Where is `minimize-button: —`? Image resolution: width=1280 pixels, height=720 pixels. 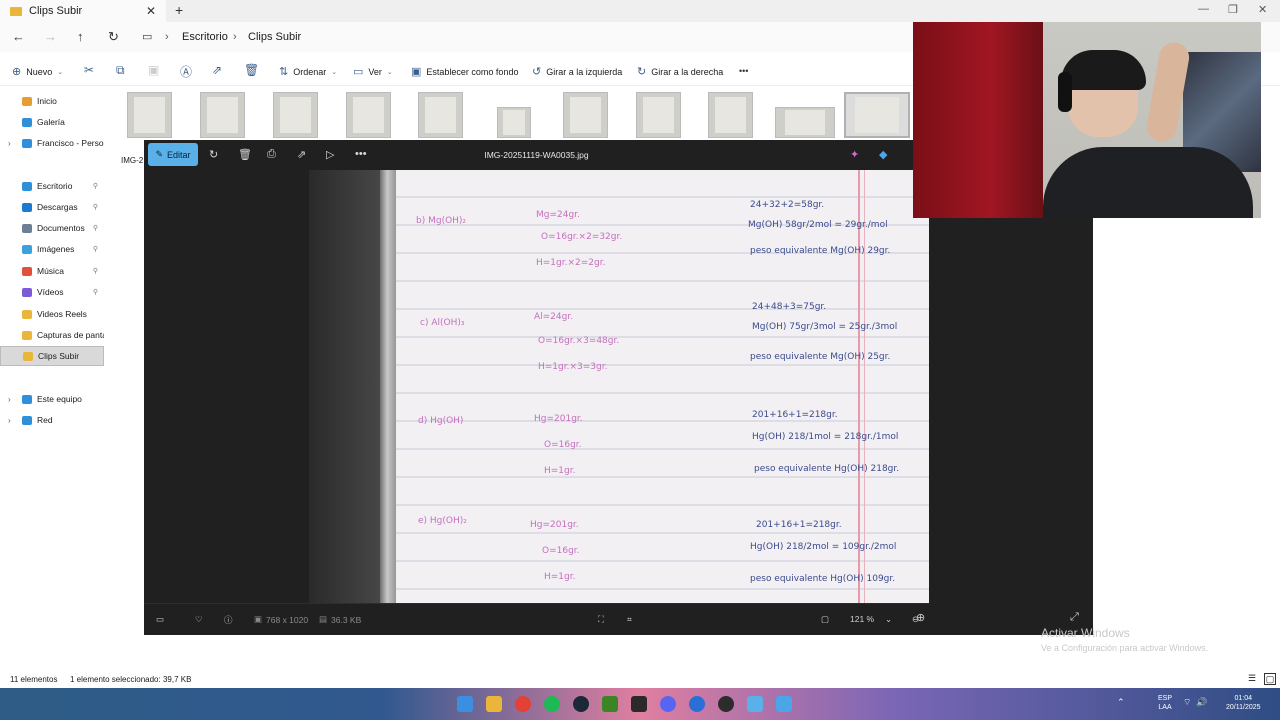
minimize-button: — is located at coordinates (1203, 9).